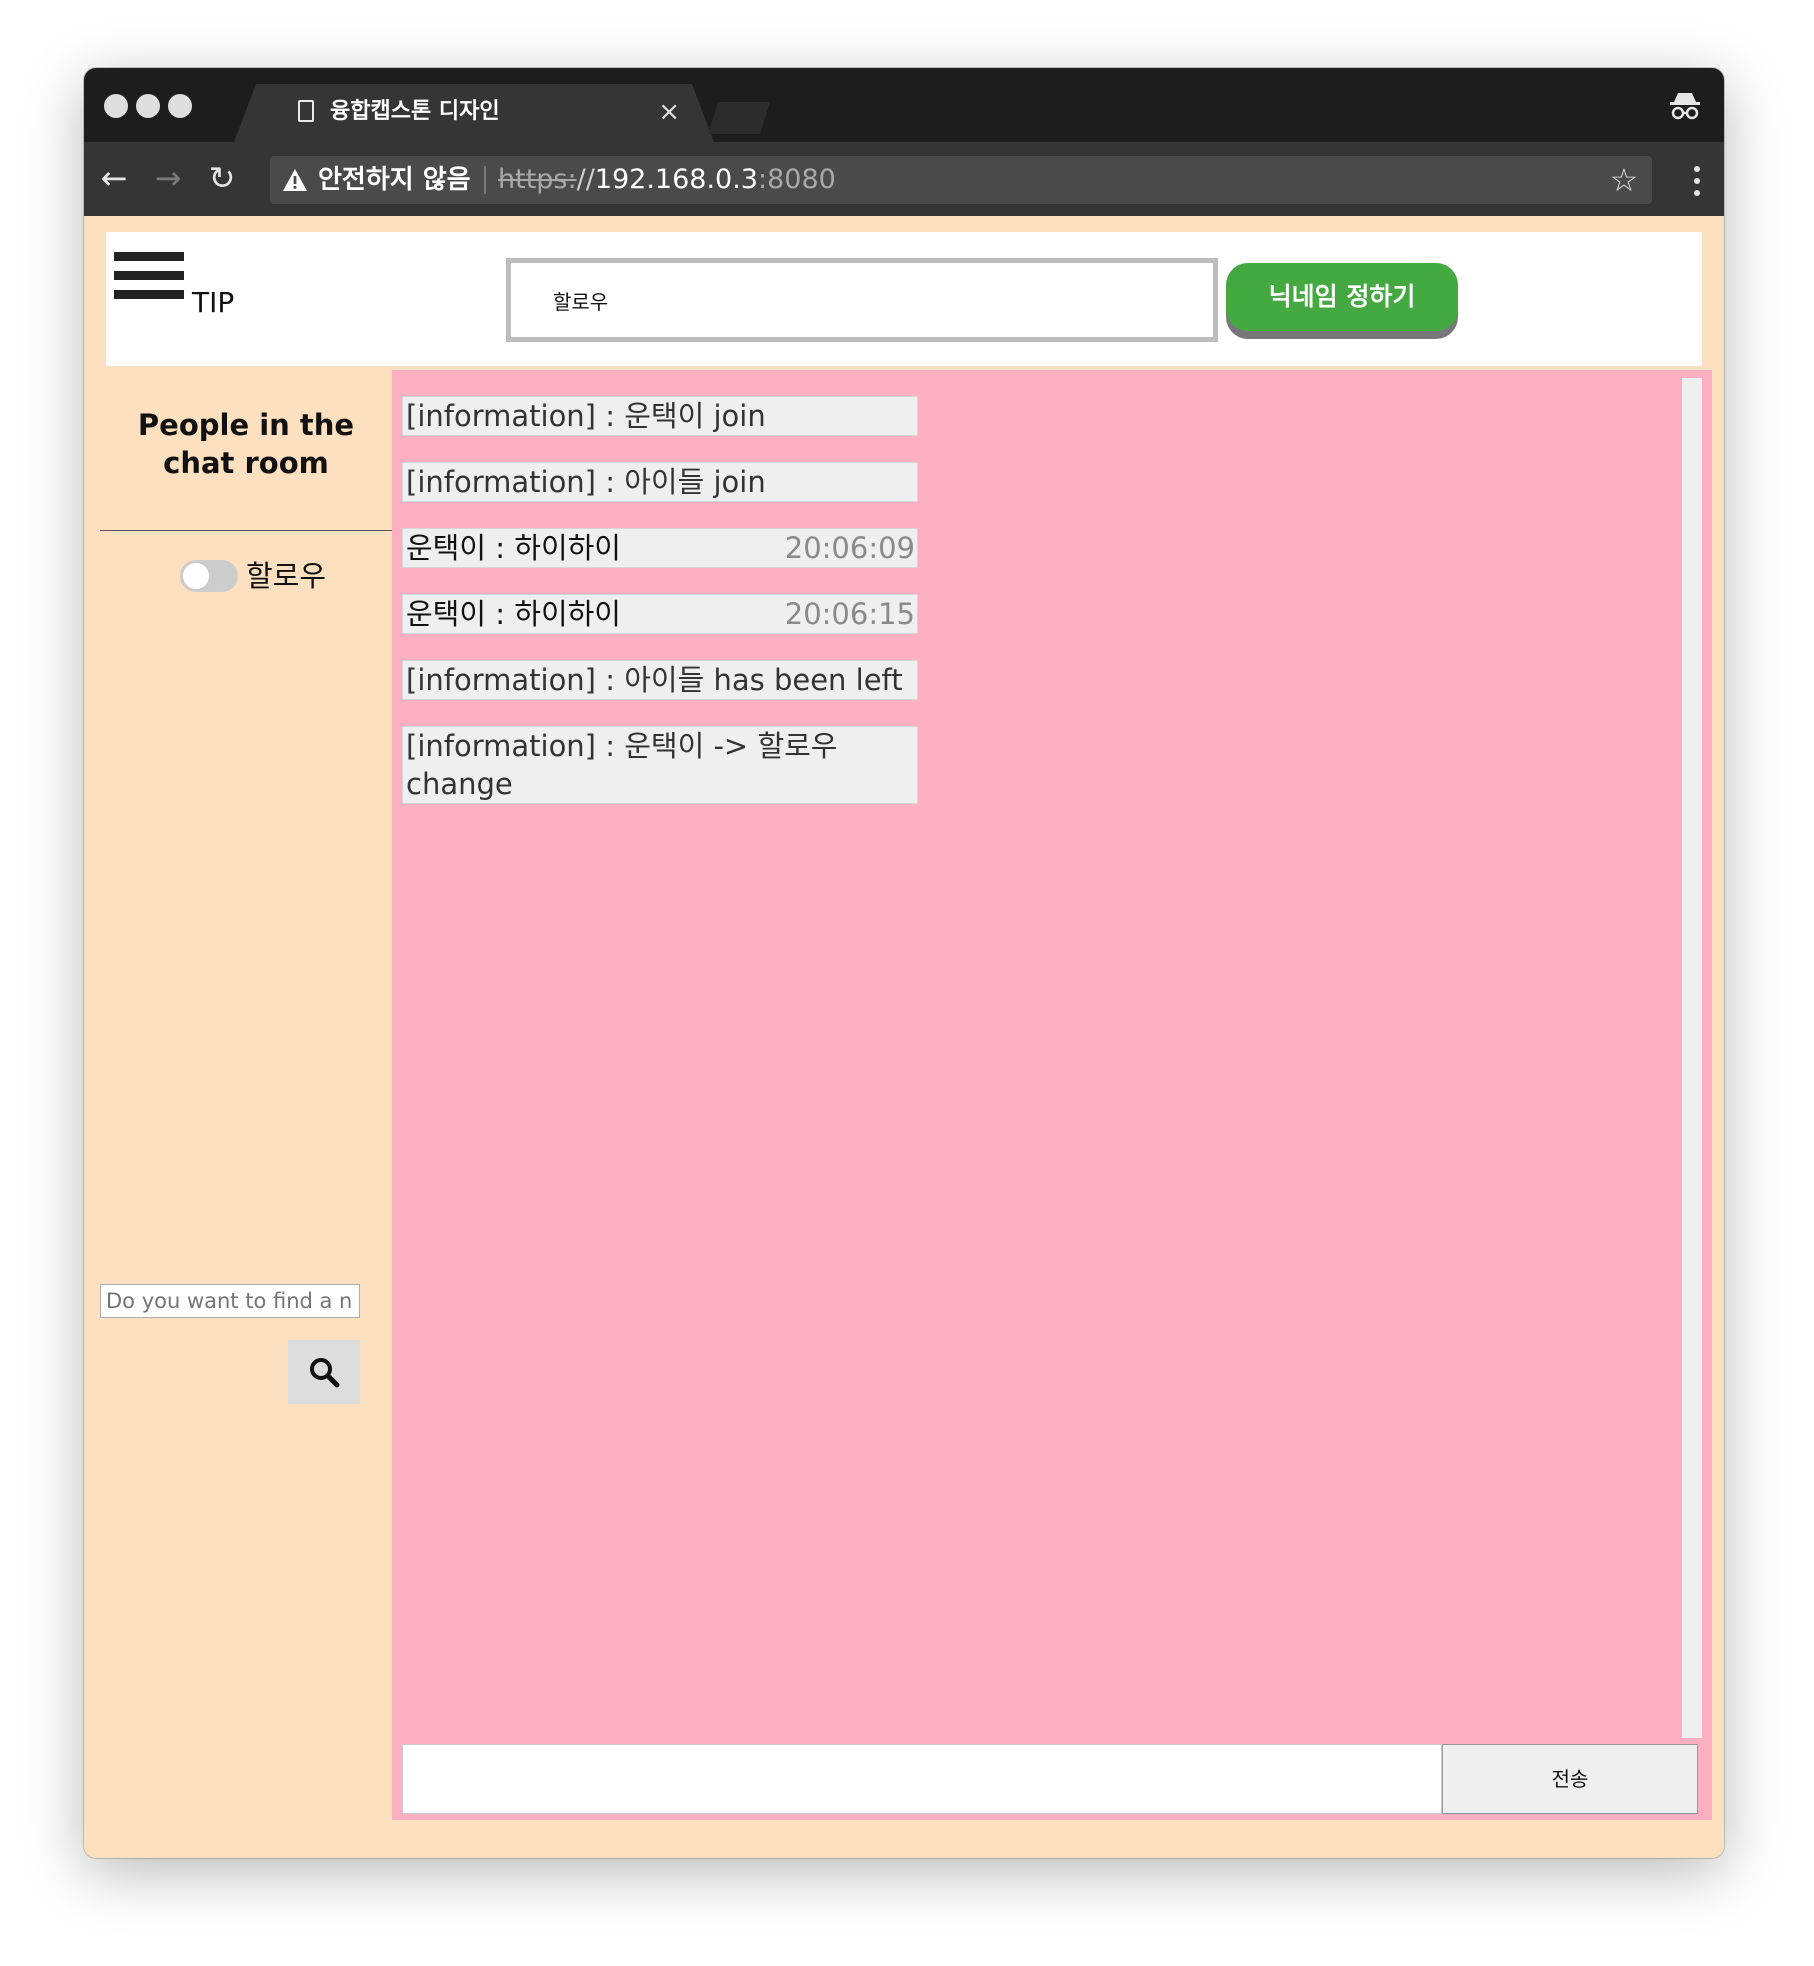 This screenshot has height=1966, width=1814. What do you see at coordinates (676, 179) in the screenshot?
I see `url-host: 192.168.0.3` at bounding box center [676, 179].